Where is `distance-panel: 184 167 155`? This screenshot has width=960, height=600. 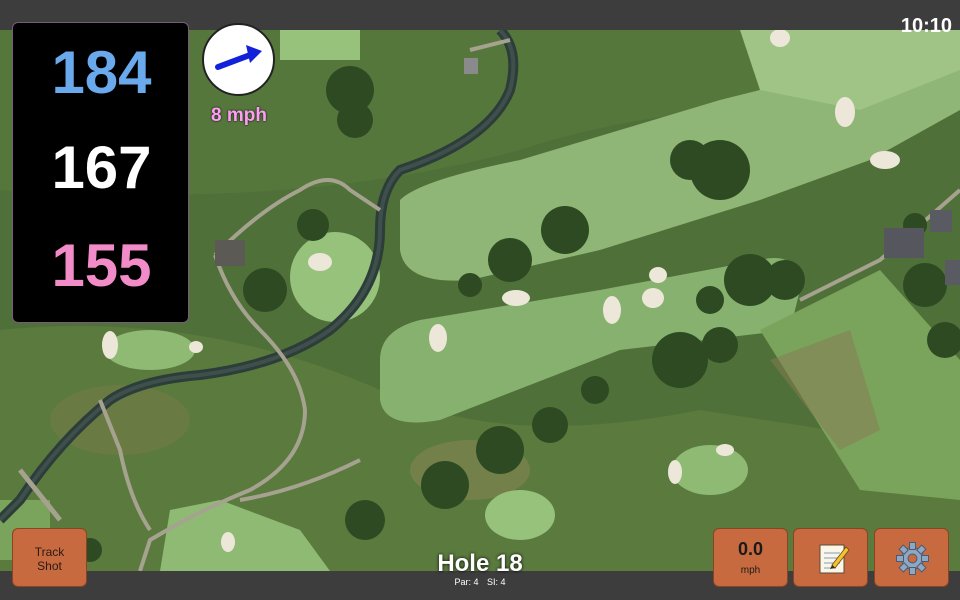 distance-panel: 184 167 155 is located at coordinates (100, 172).